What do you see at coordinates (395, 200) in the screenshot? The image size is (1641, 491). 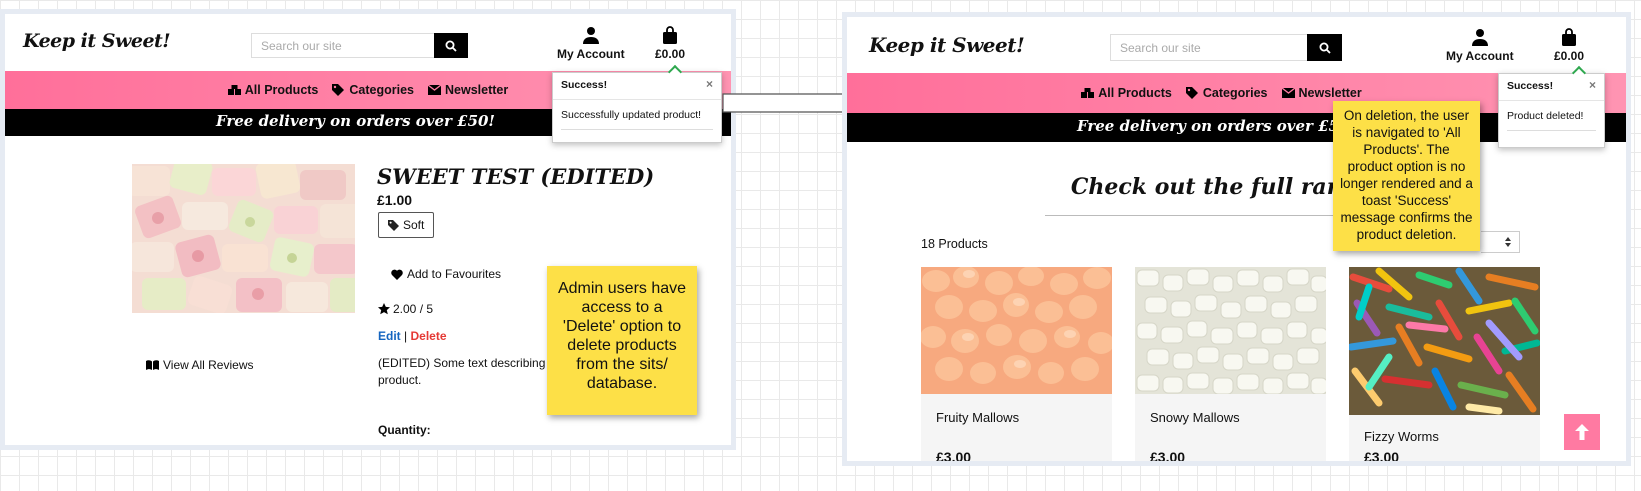 I see `product-price: £1.00` at bounding box center [395, 200].